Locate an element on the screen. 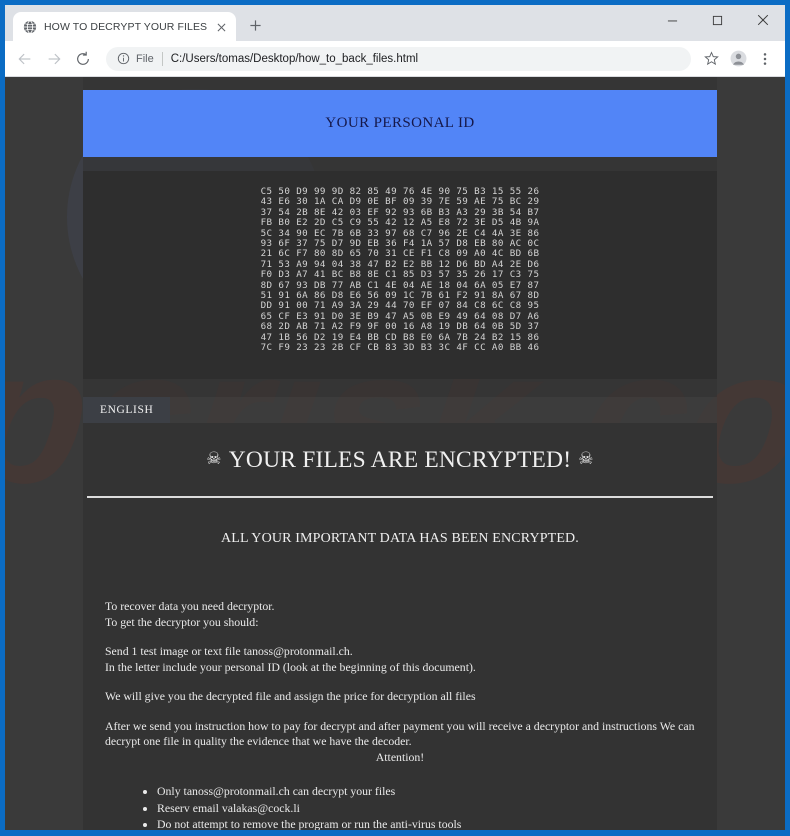  skull-icon-left: ☠ is located at coordinates (214, 459).